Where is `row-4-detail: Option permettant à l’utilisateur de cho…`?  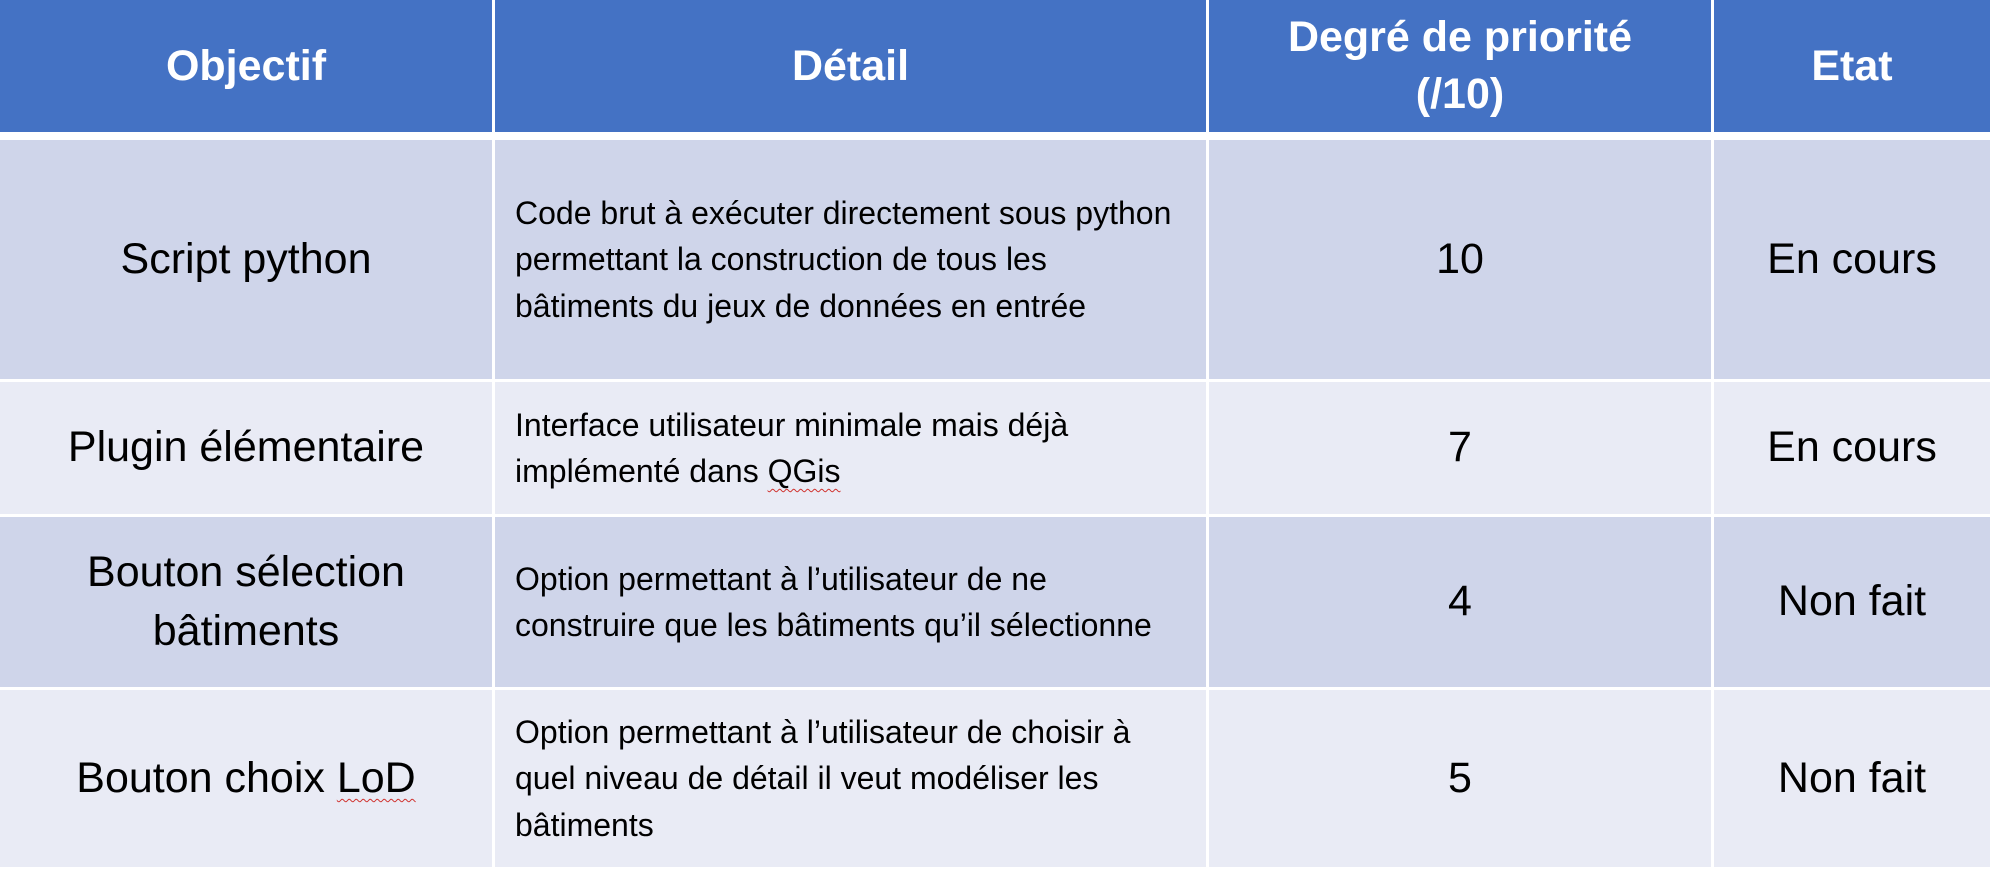 row-4-detail: Option permettant à l’utilisateur de cho… is located at coordinates (852, 780).